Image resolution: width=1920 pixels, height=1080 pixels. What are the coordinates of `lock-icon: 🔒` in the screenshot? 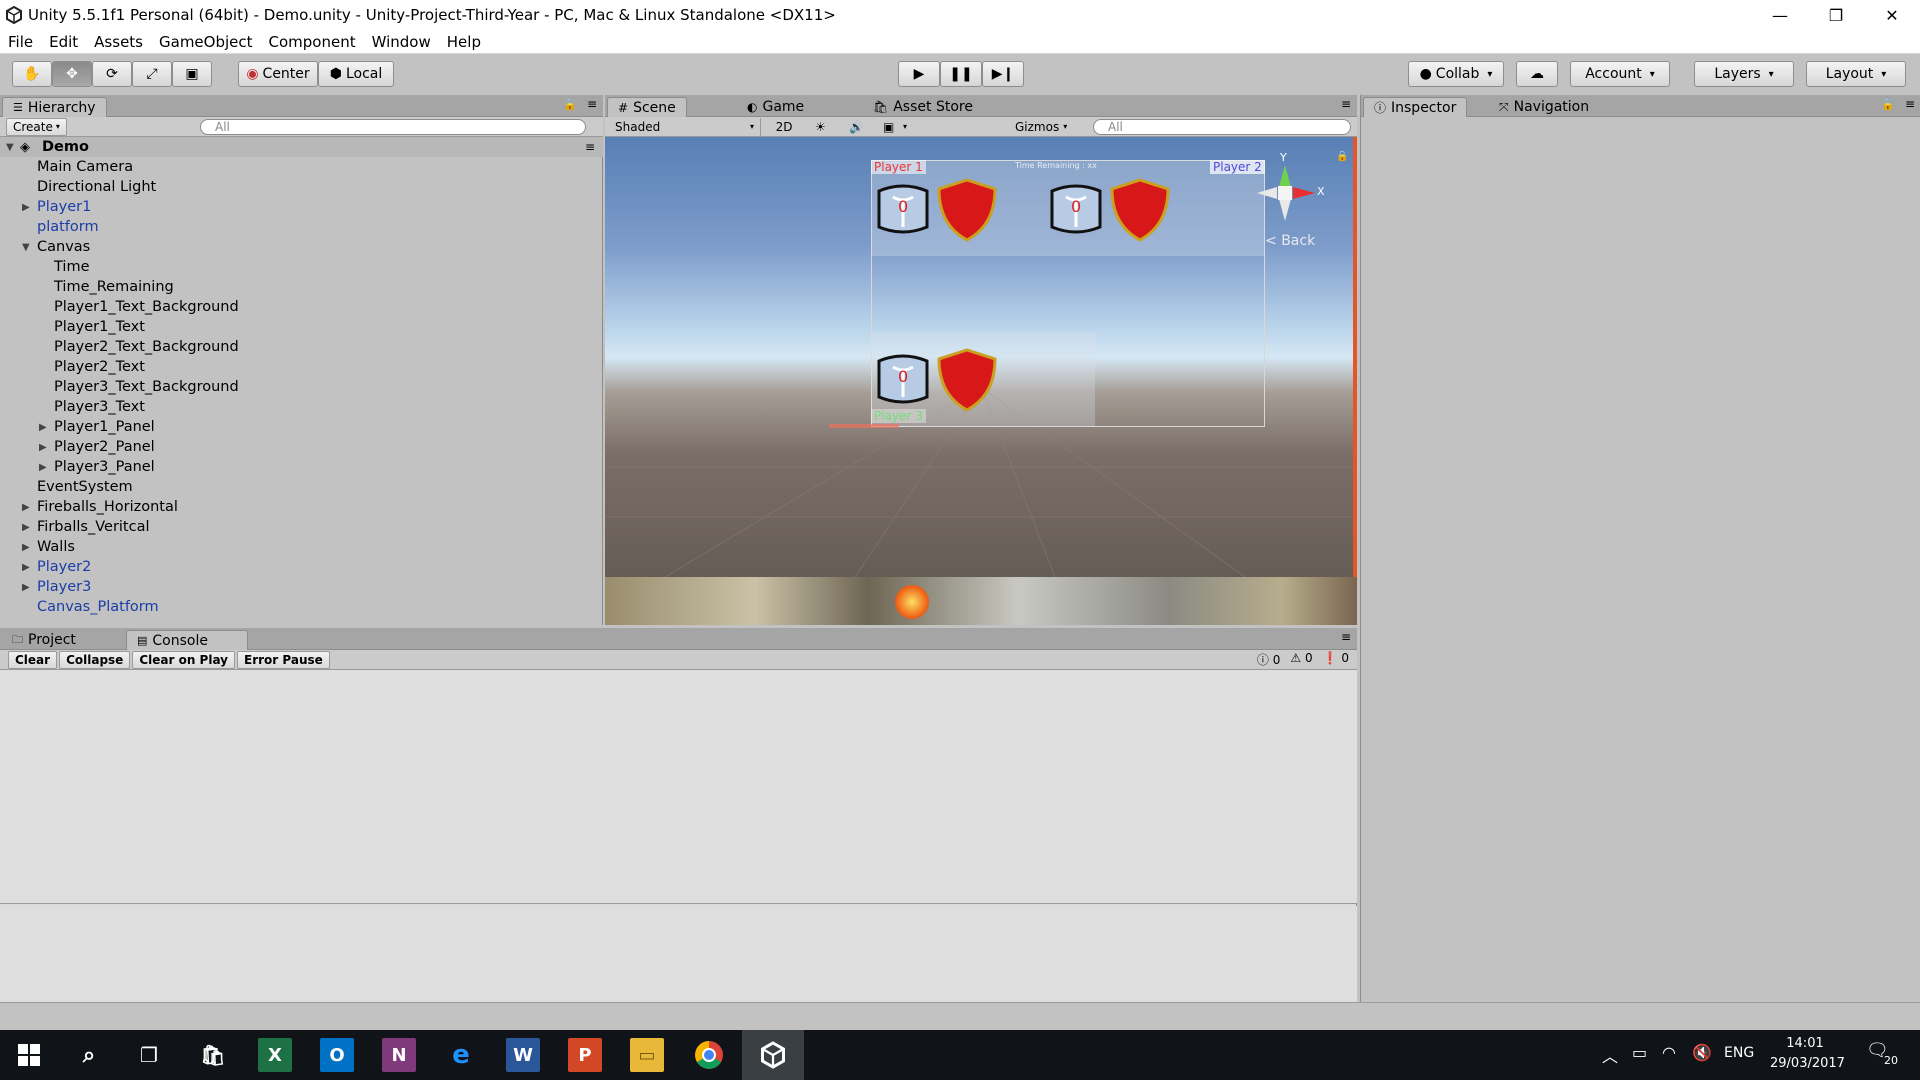 It's located at (570, 104).